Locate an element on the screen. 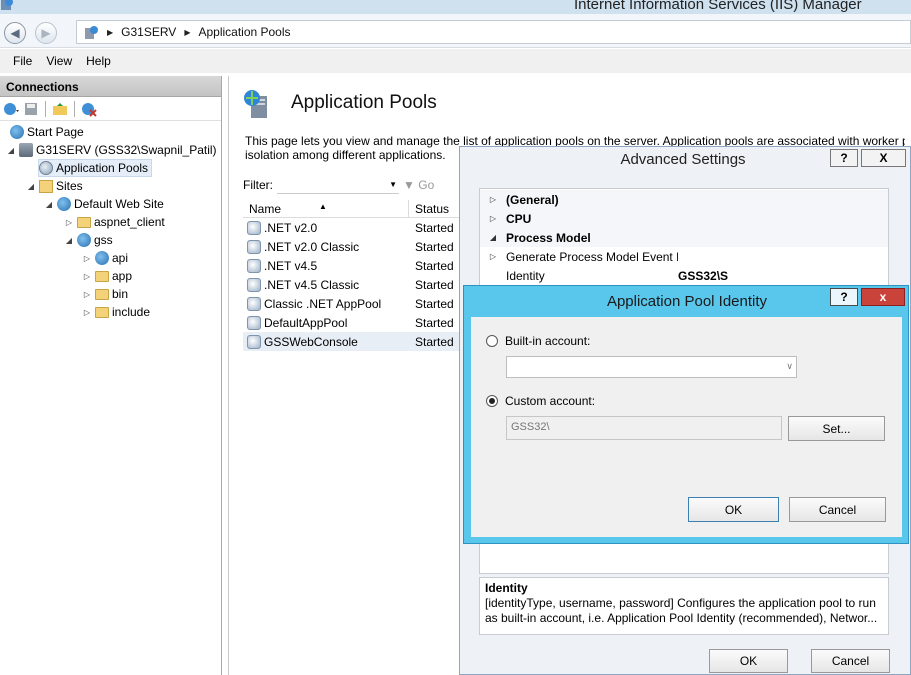  tree-item-aspnet-client: ▷ aspnet_client is located at coordinates (114, 222).